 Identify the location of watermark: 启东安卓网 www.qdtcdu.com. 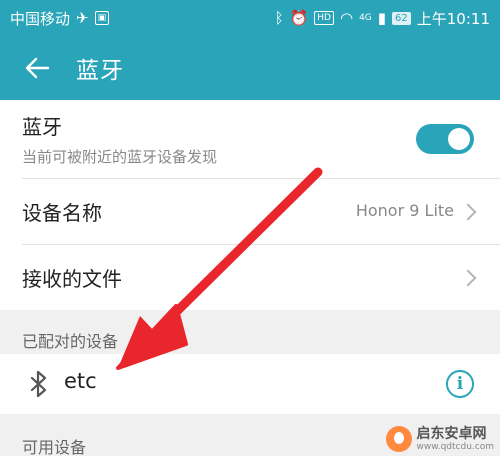
(440, 439).